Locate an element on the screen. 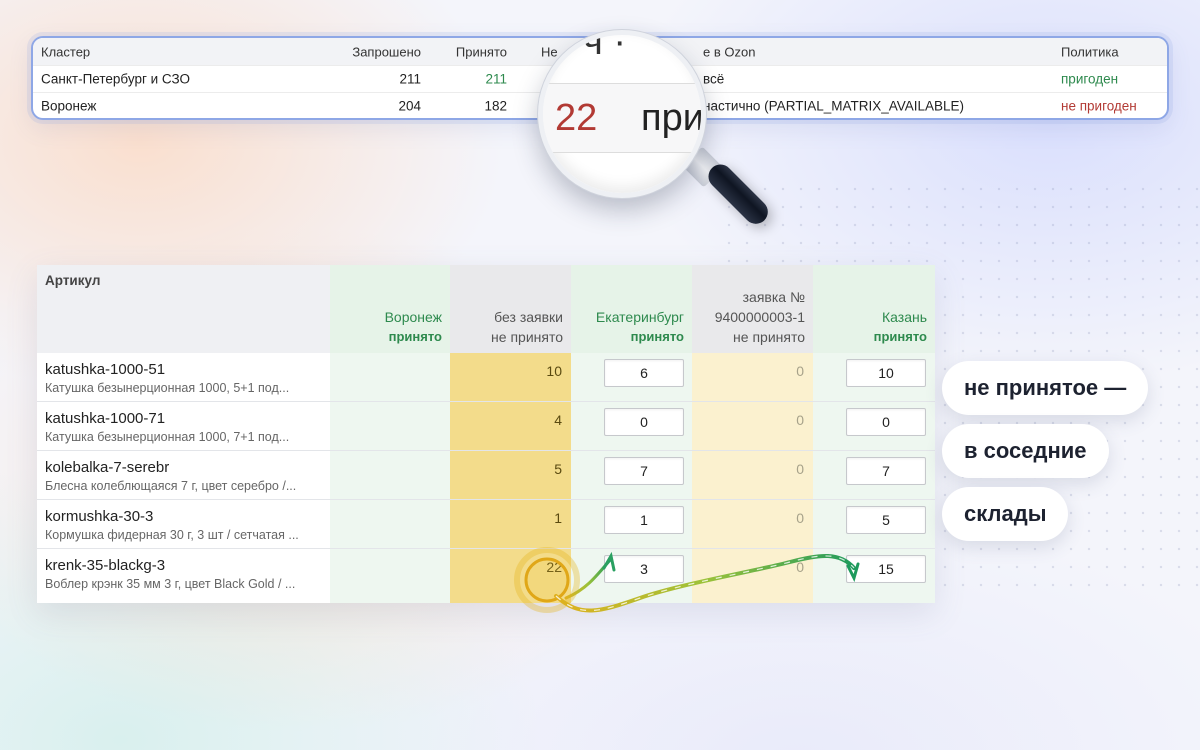 This screenshot has width=1200, height=750. callout-1: не принятое — is located at coordinates (1045, 388).